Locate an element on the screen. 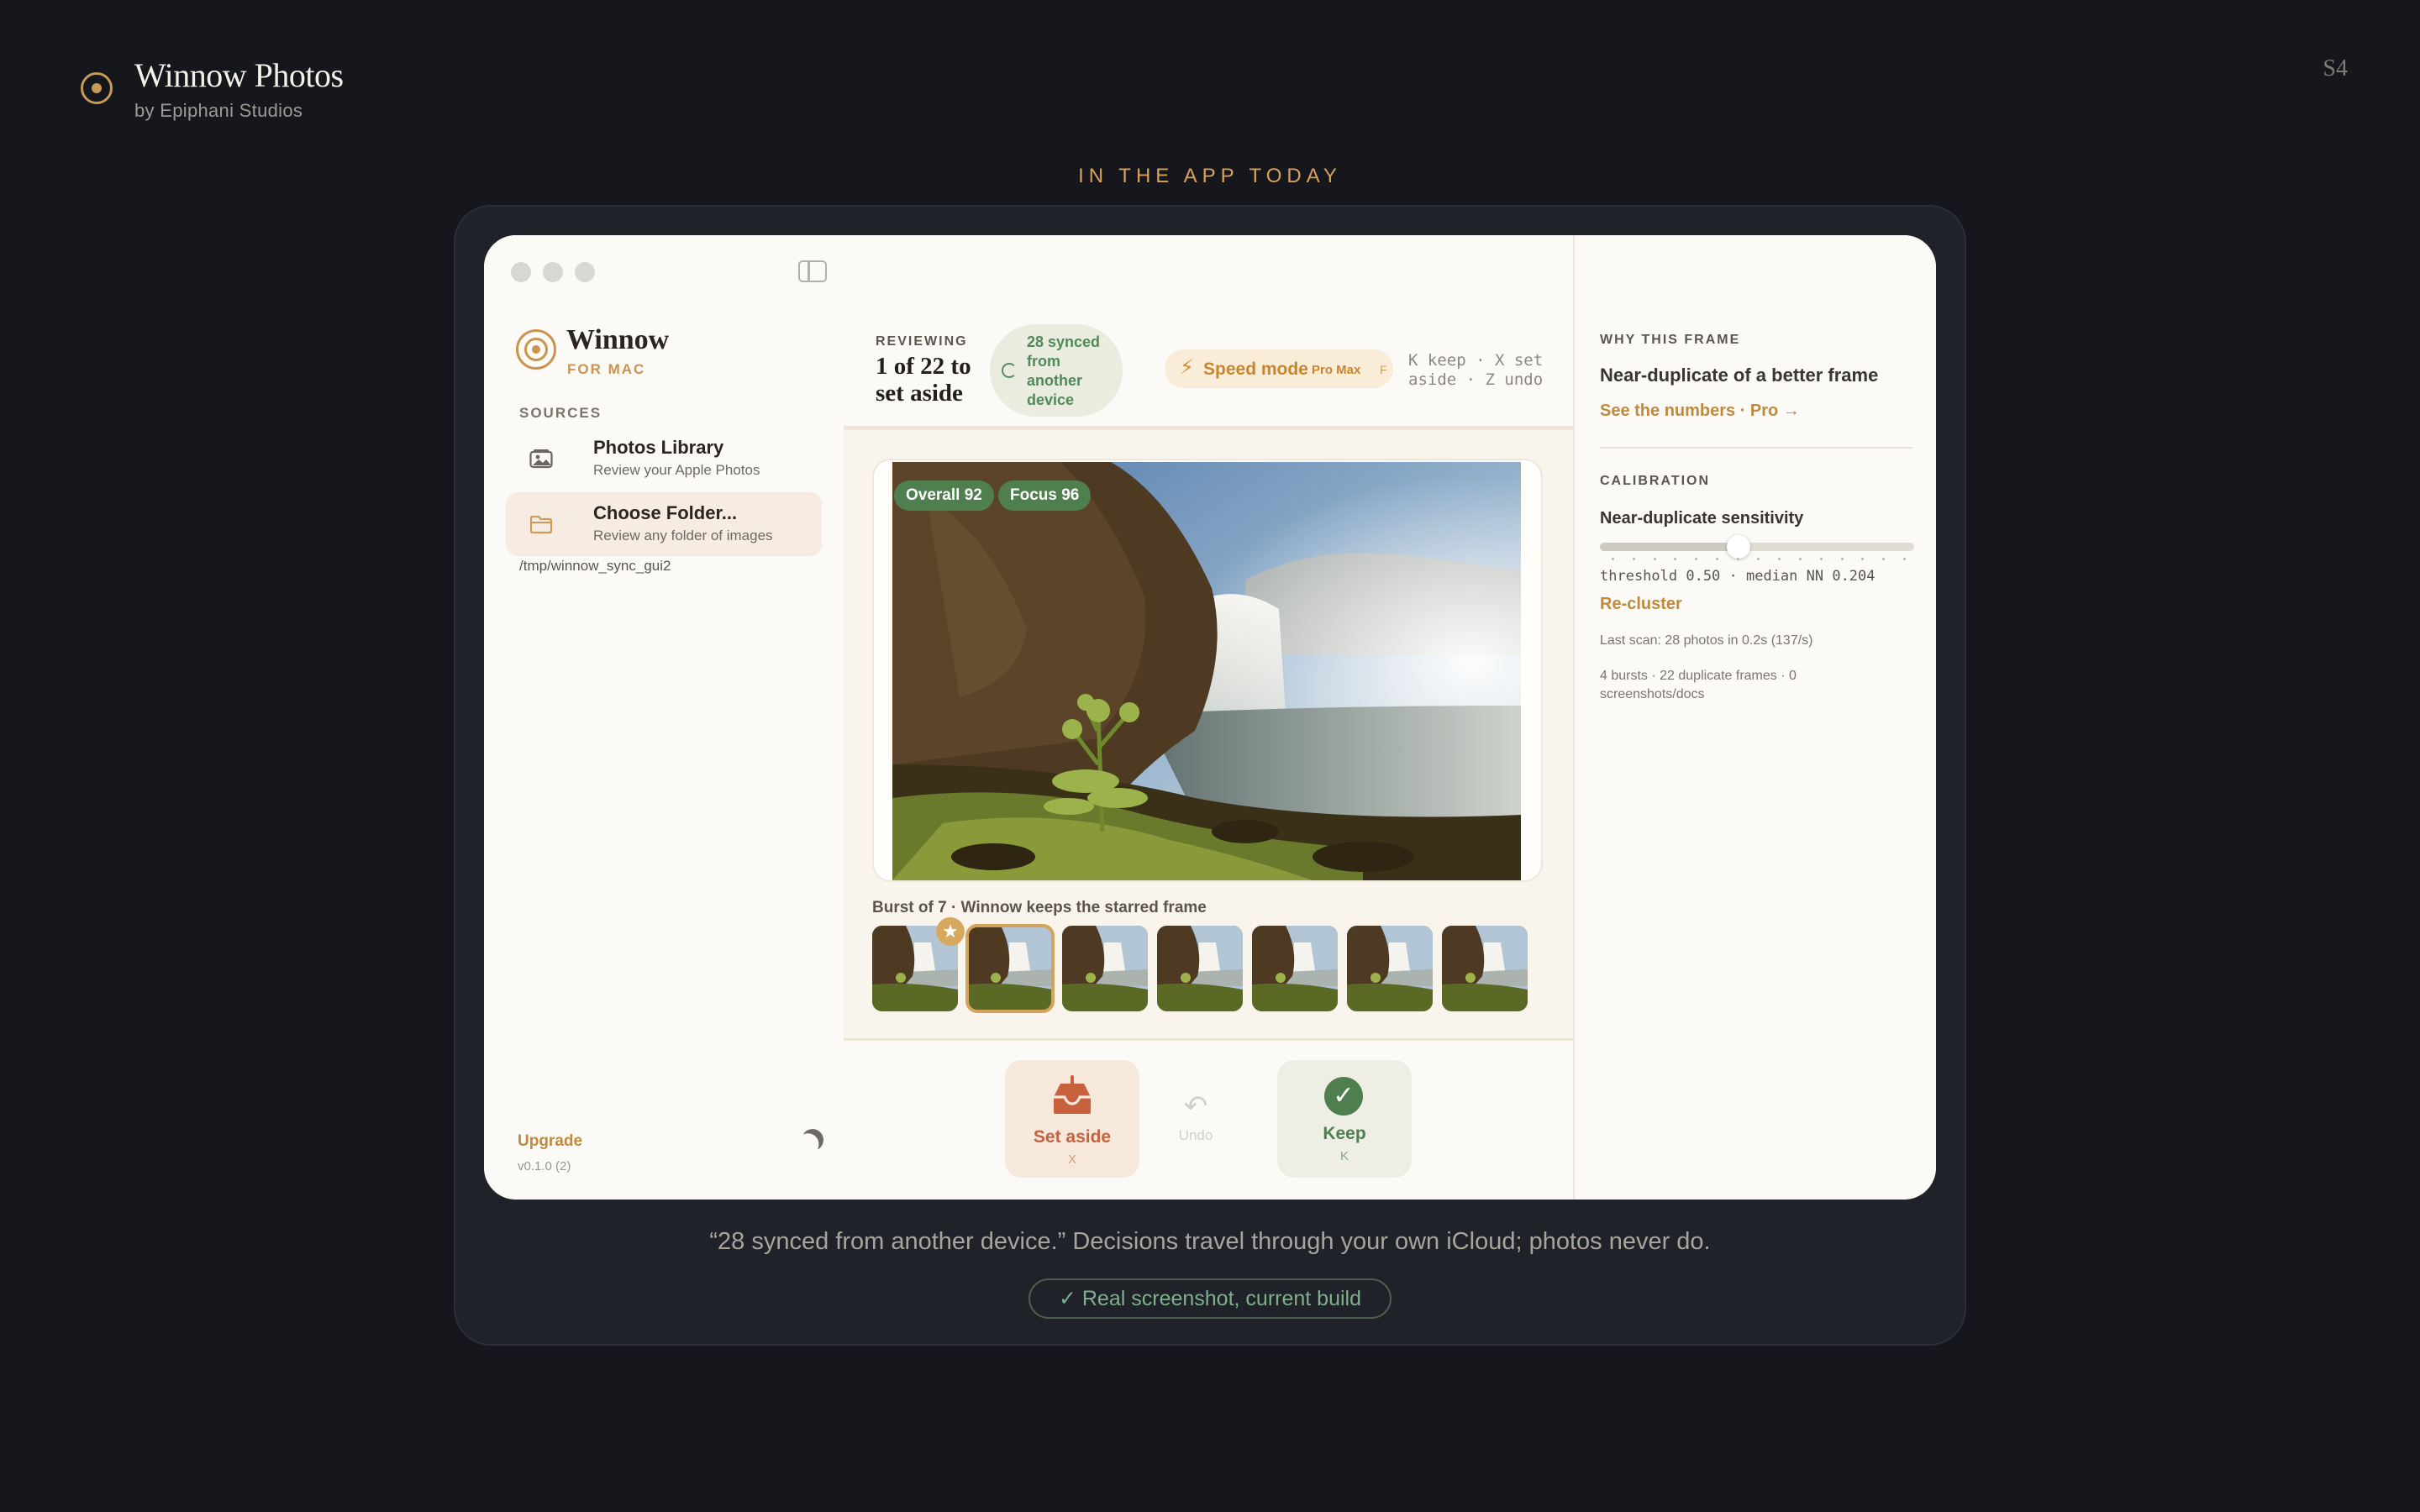 The height and width of the screenshot is (1512, 2420). calibration-label: CALIBRATION is located at coordinates (1655, 481).